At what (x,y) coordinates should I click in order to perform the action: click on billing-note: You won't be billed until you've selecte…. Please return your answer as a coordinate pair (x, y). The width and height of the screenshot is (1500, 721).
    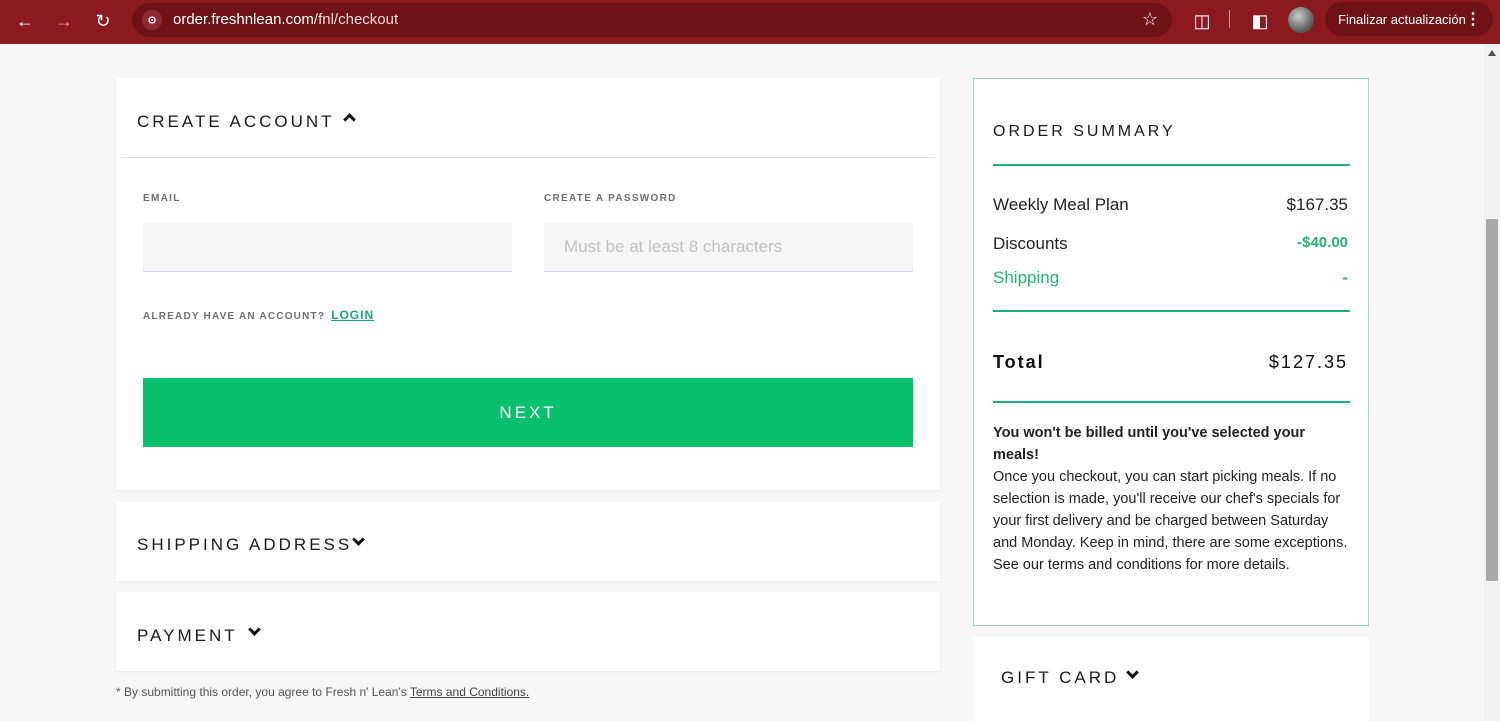
    Looking at the image, I should click on (1172, 499).